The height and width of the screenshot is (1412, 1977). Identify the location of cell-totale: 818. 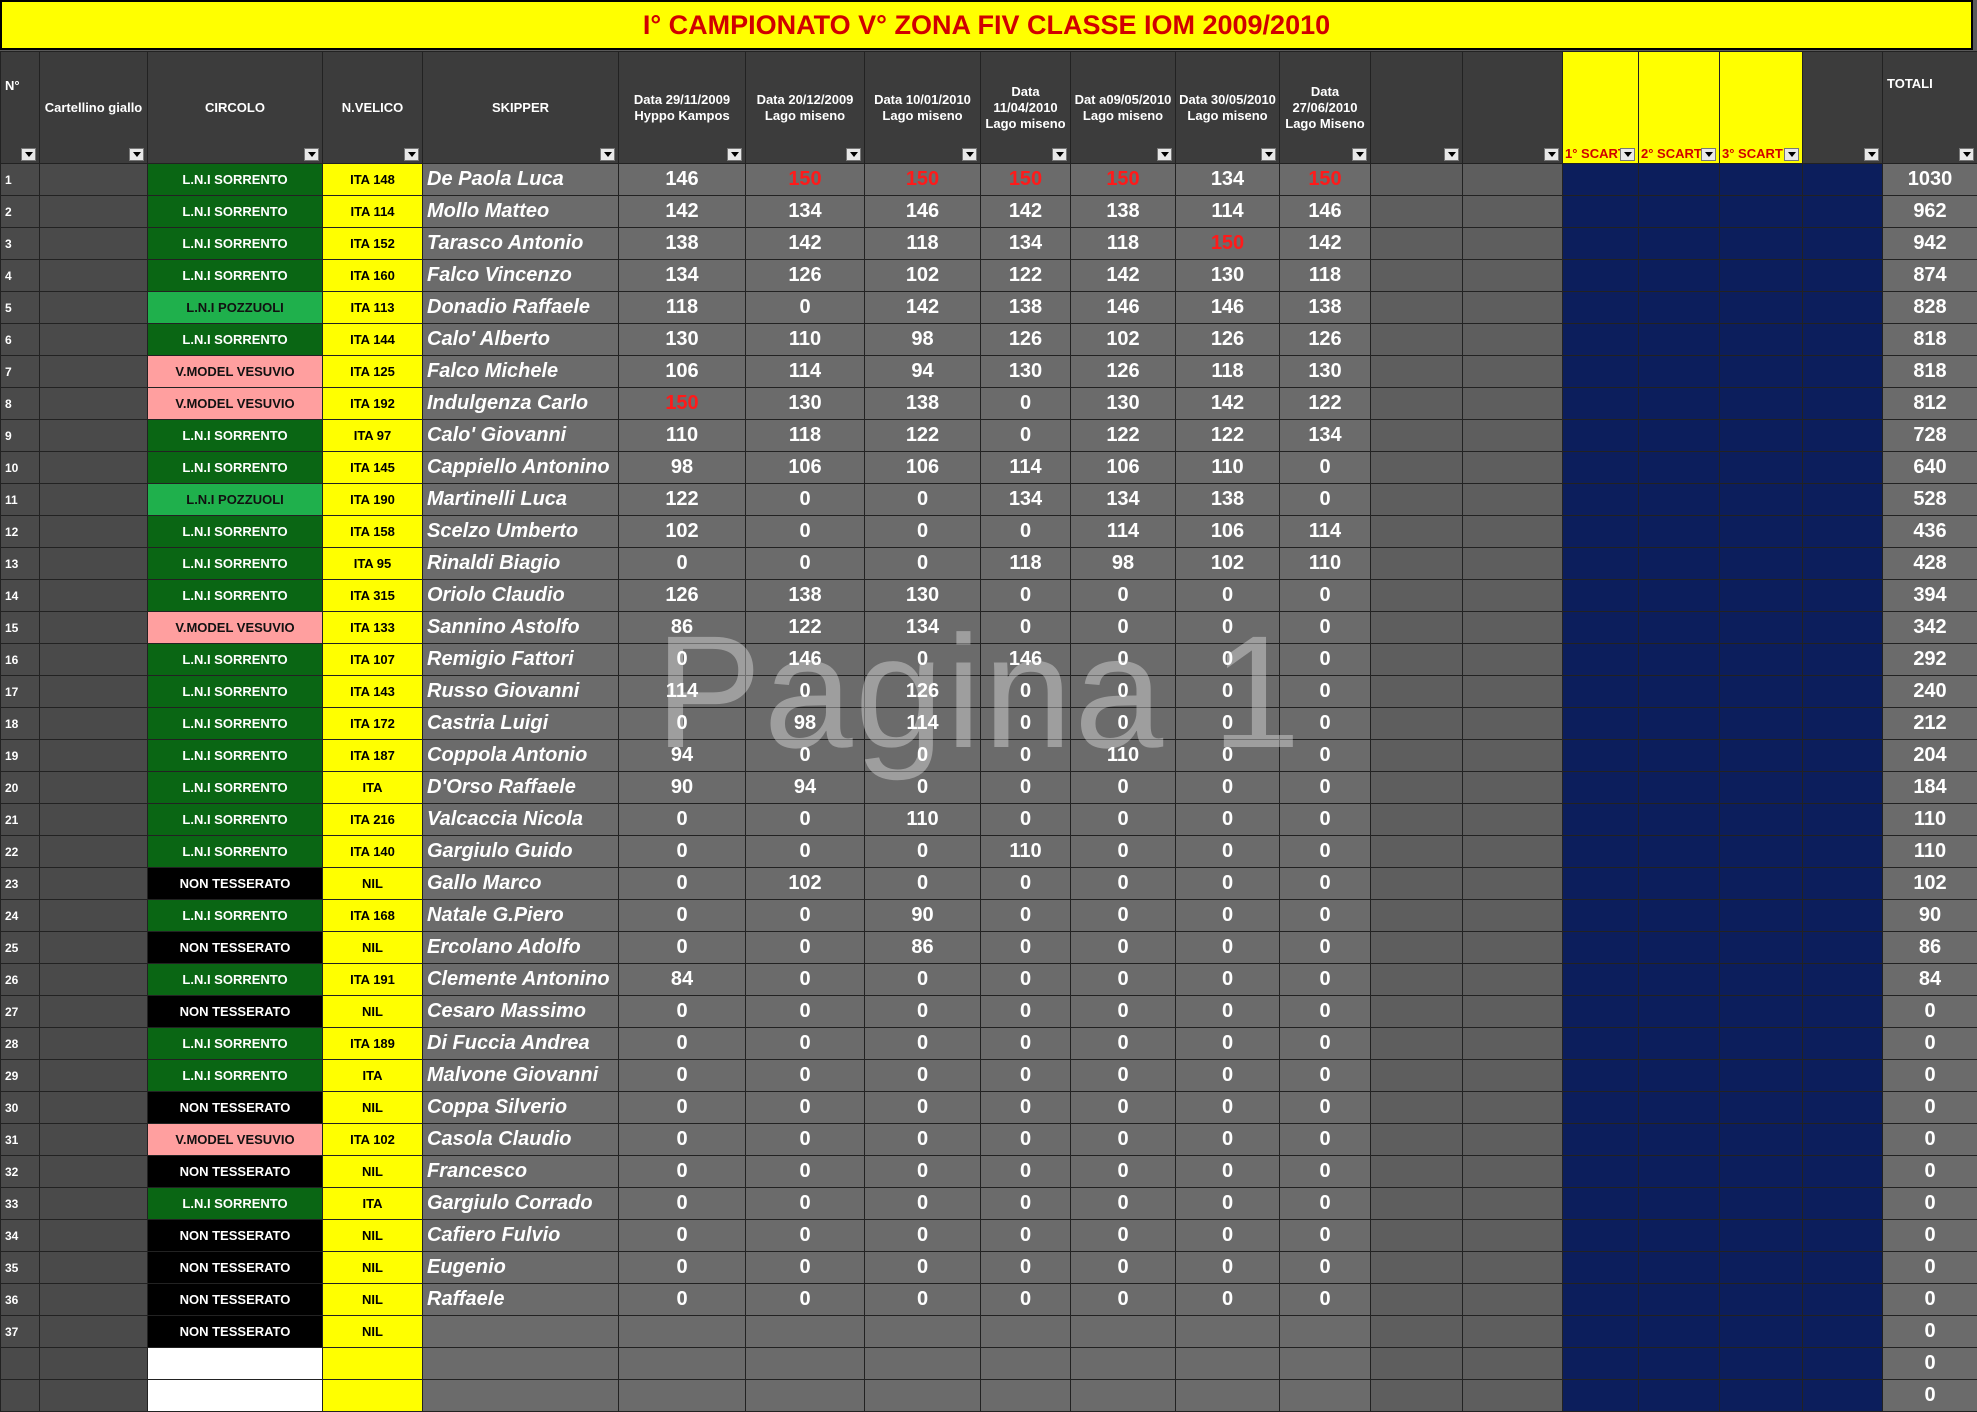
(1930, 372).